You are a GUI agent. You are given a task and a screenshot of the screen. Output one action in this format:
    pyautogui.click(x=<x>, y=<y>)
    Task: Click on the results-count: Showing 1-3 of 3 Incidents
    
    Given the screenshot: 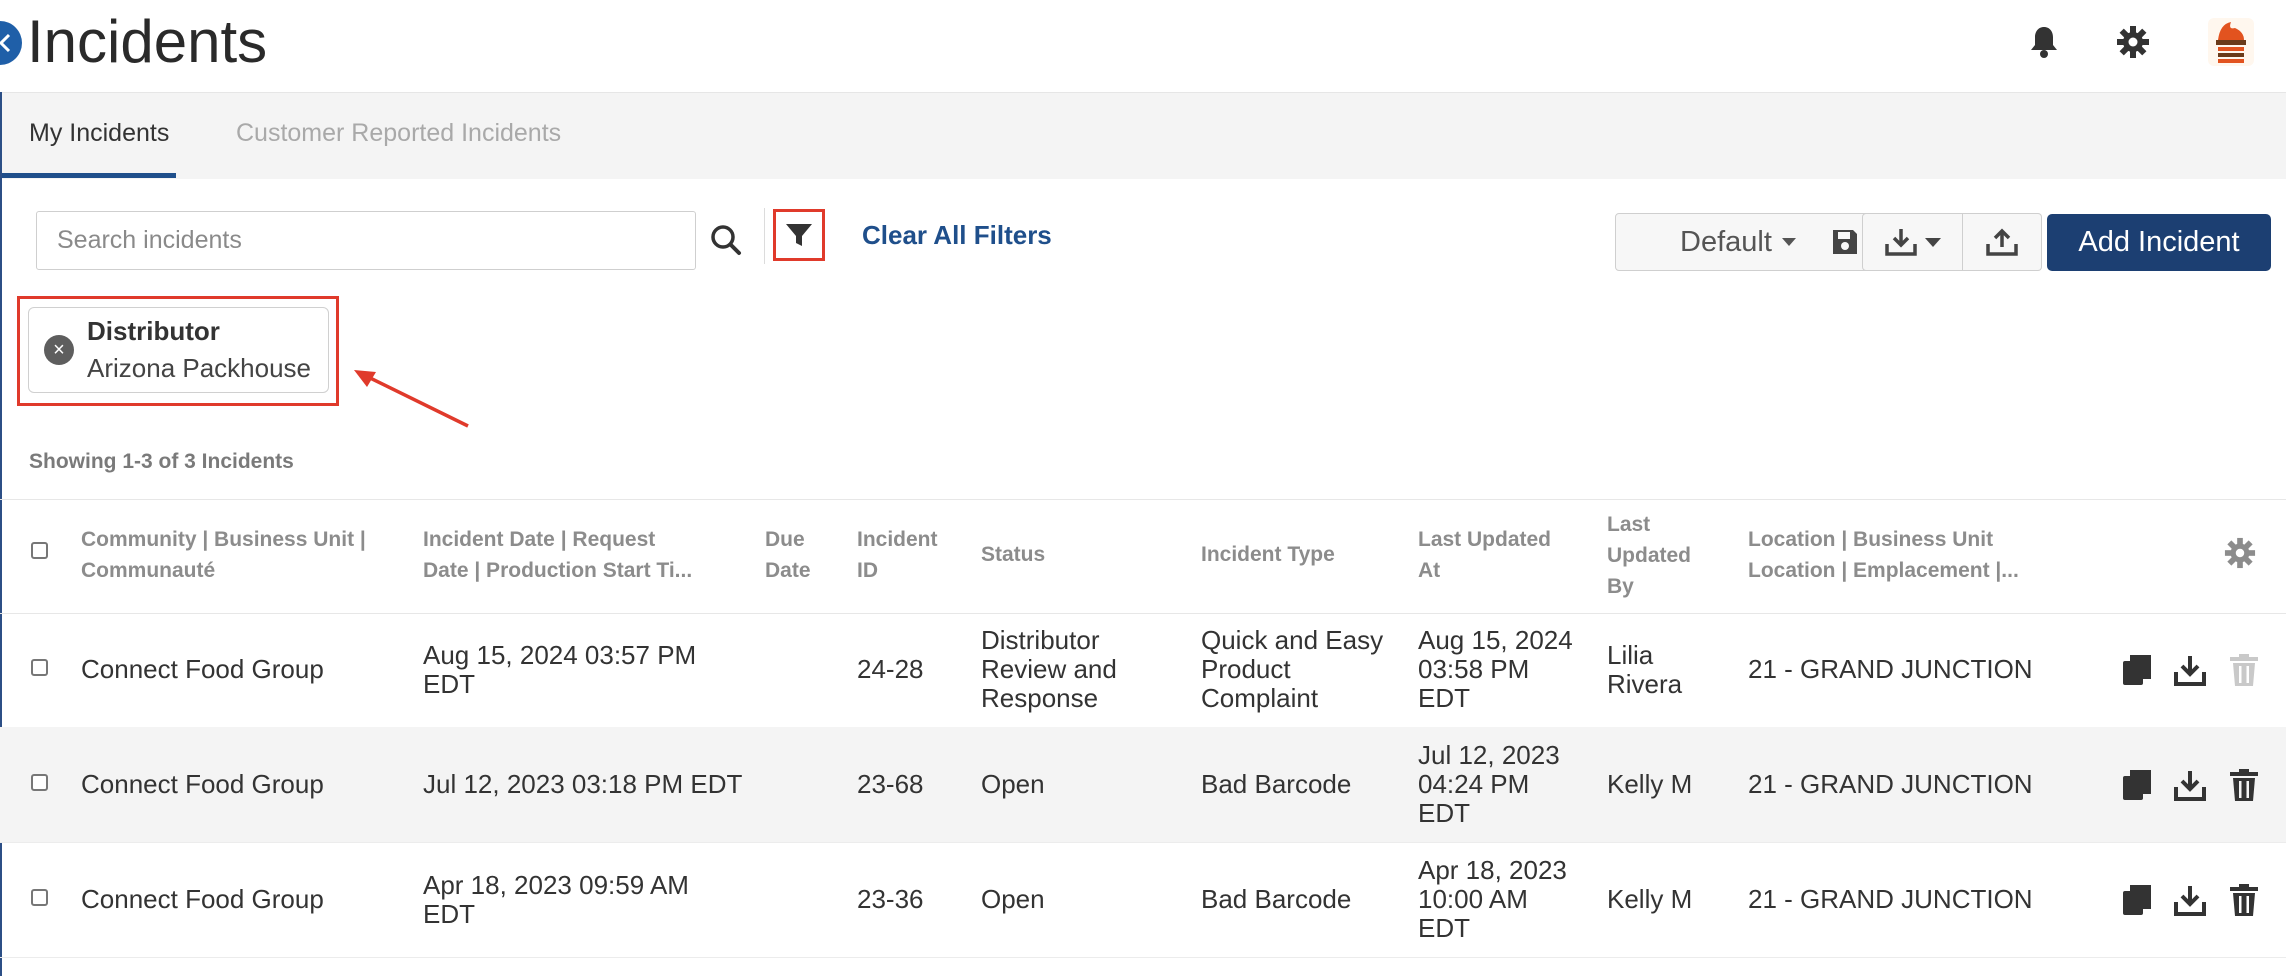 What is the action you would take?
    pyautogui.click(x=161, y=461)
    